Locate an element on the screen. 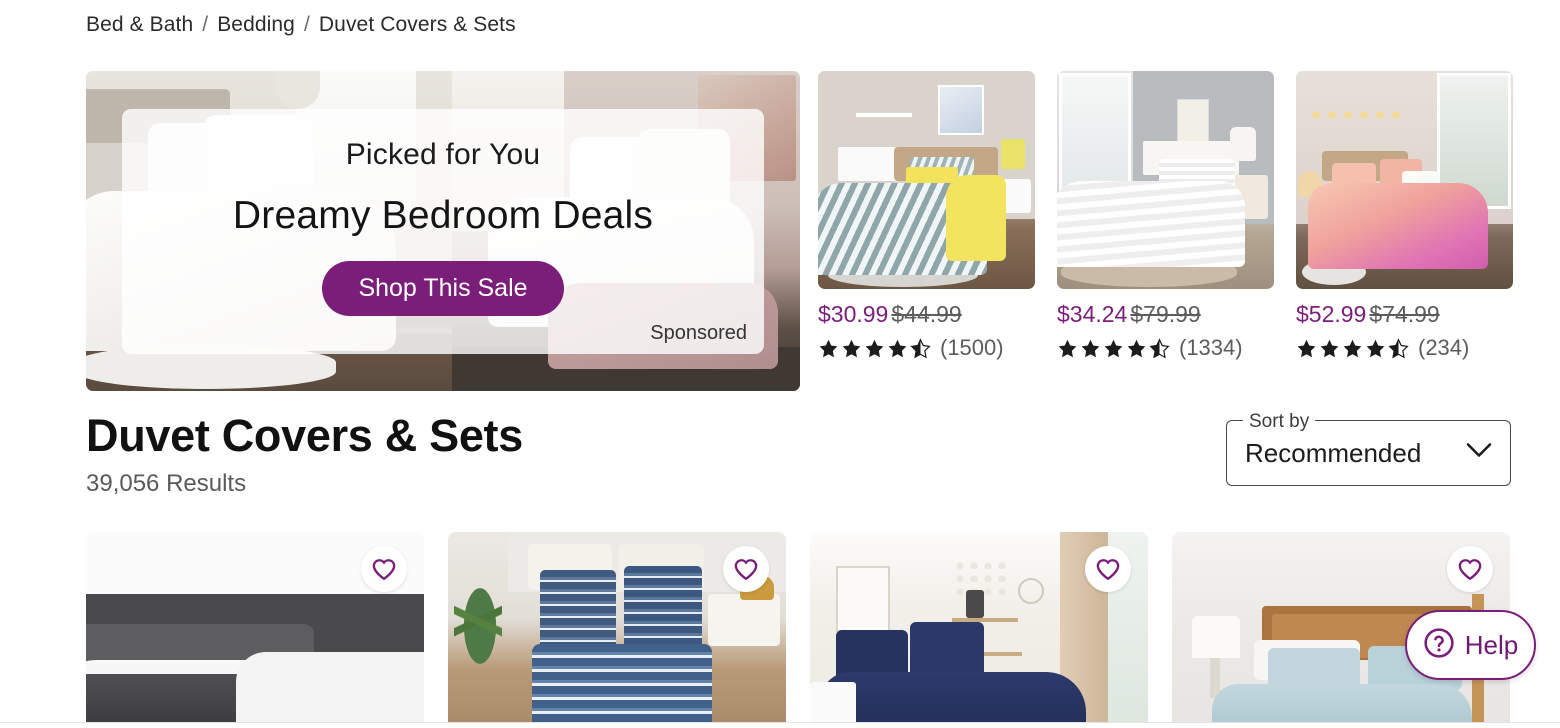  review-count: (1500) is located at coordinates (972, 347).